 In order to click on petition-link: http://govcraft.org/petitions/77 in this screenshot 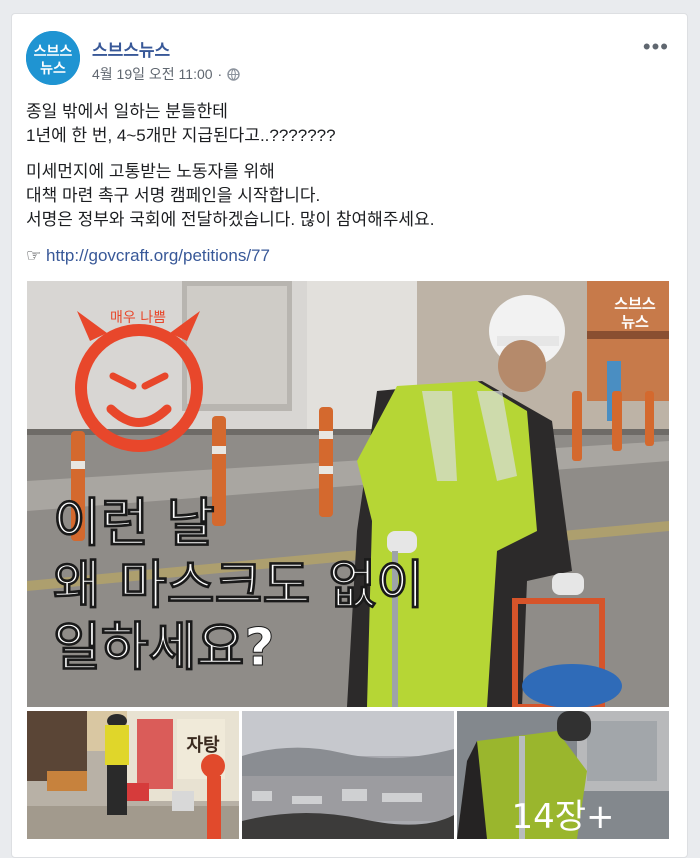, I will do `click(158, 255)`.